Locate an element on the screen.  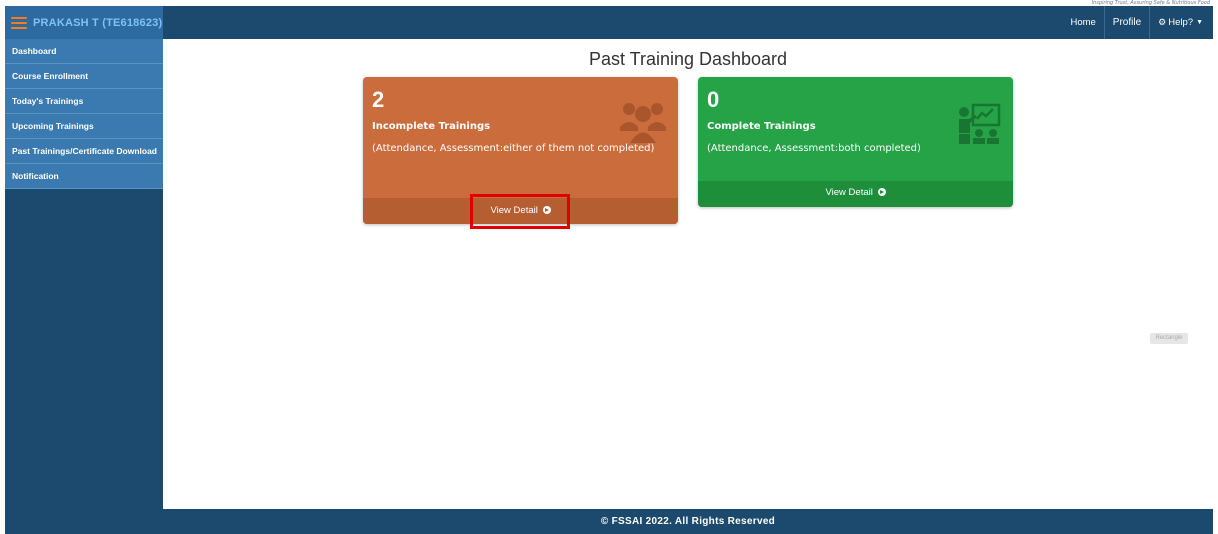
nav-help-dropdown: ⚙ Help? ▼ is located at coordinates (1181, 22).